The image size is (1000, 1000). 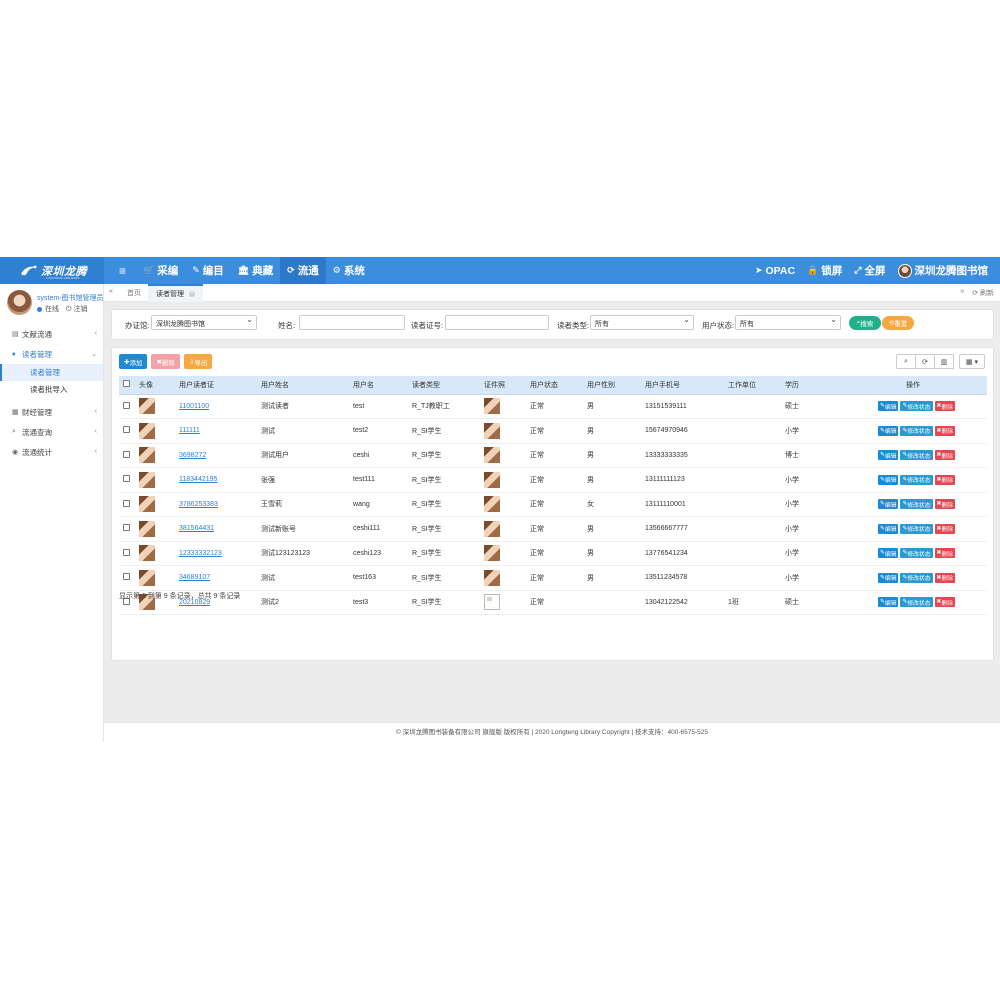 What do you see at coordinates (865, 323) in the screenshot?
I see `search-button: ⌕ 搜索` at bounding box center [865, 323].